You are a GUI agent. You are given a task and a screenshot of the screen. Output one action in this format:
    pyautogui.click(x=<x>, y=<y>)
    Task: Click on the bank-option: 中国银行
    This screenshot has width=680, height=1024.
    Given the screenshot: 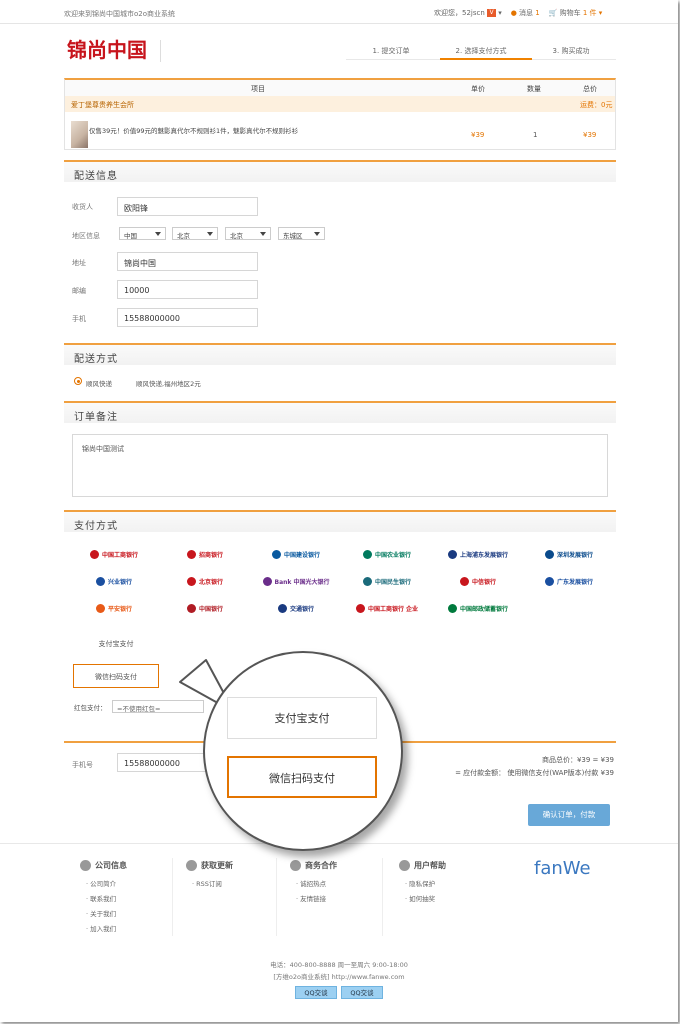 What is the action you would take?
    pyautogui.click(x=205, y=608)
    